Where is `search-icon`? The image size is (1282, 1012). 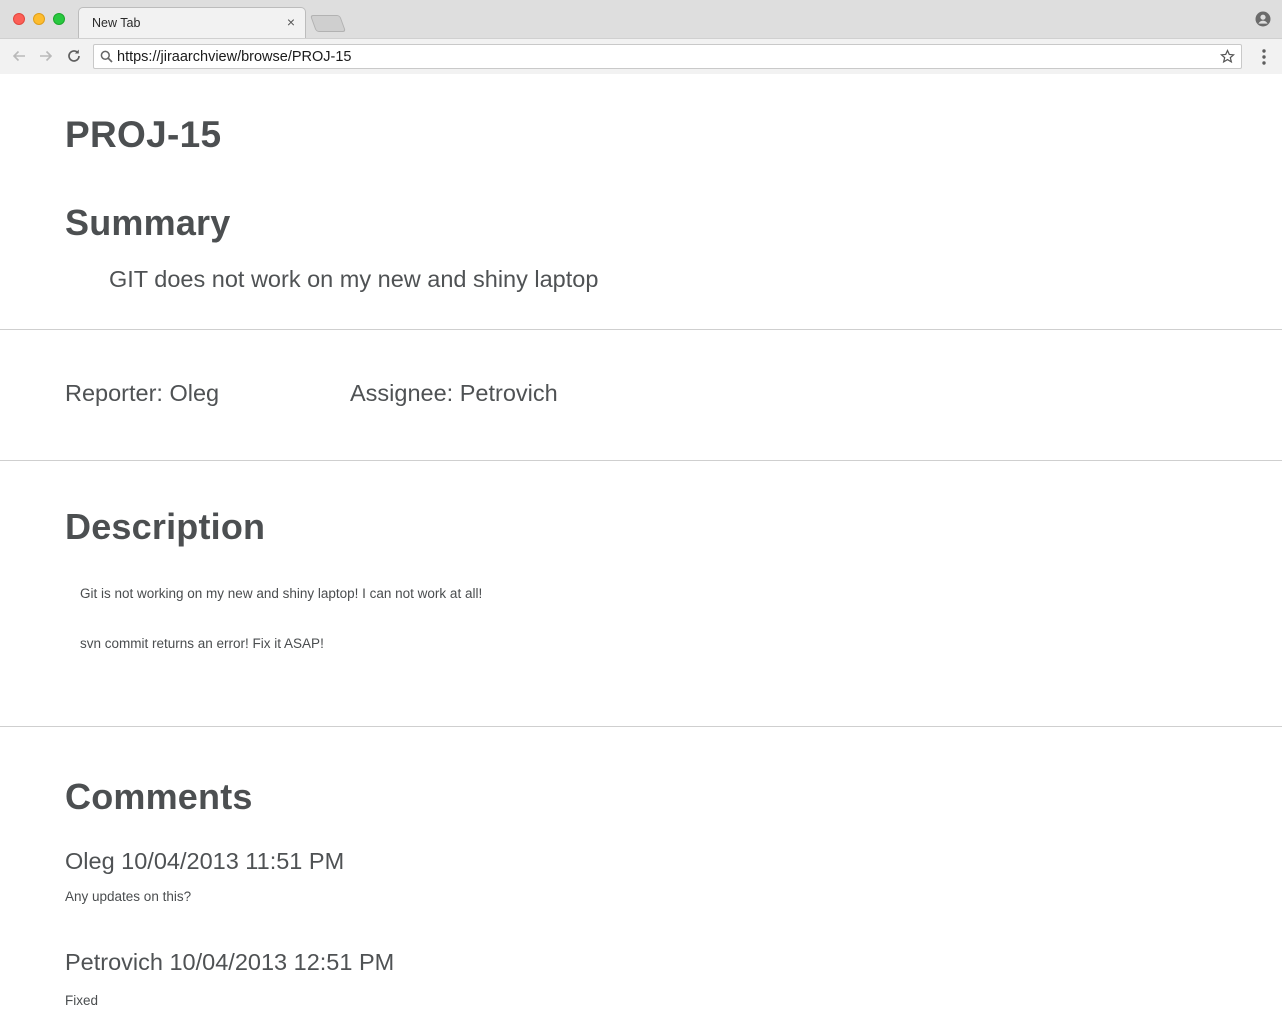 search-icon is located at coordinates (106, 56).